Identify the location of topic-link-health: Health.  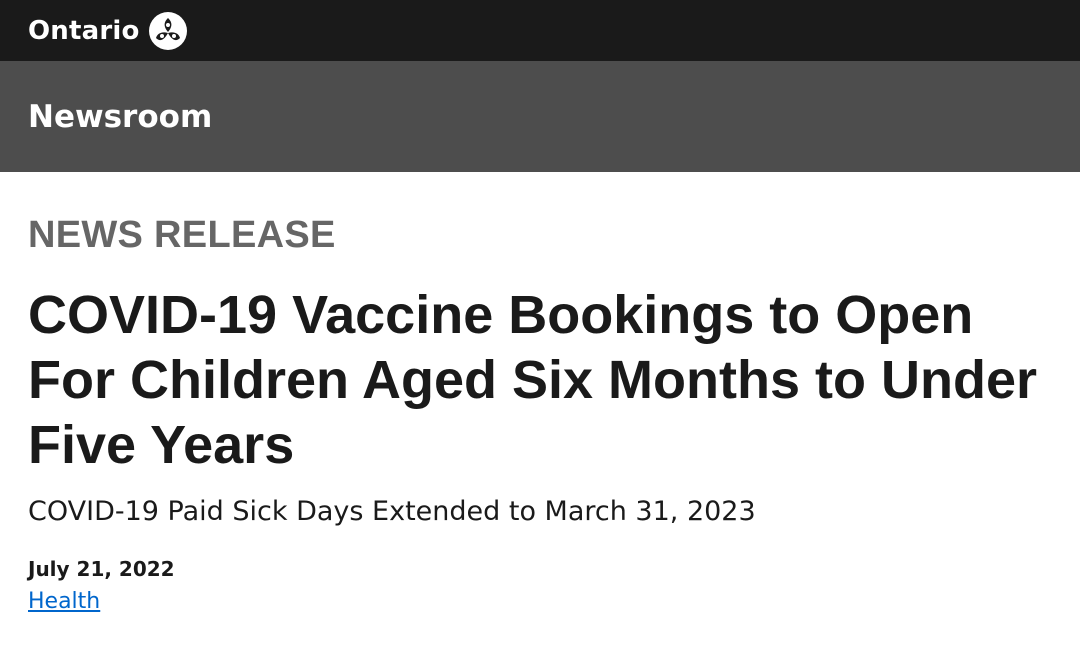
(64, 602).